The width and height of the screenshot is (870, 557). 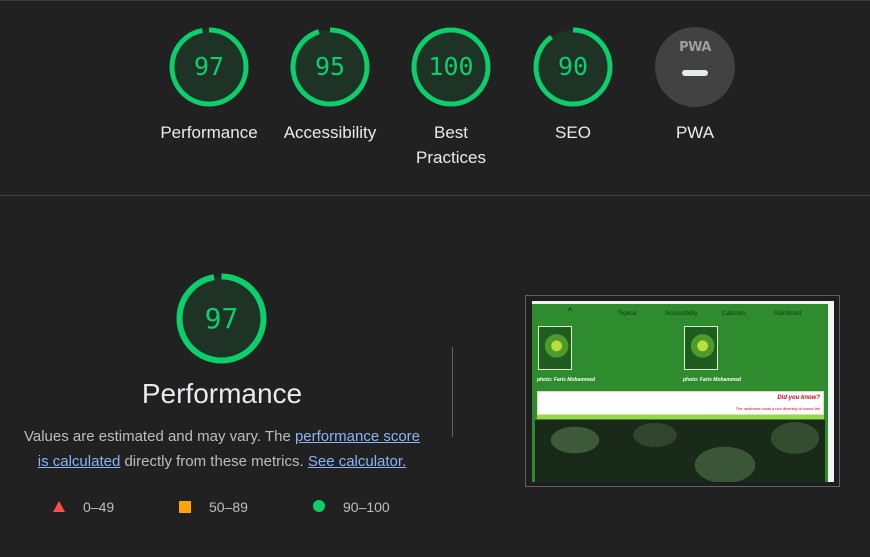 I want to click on pass-circle-icon, so click(x=319, y=506).